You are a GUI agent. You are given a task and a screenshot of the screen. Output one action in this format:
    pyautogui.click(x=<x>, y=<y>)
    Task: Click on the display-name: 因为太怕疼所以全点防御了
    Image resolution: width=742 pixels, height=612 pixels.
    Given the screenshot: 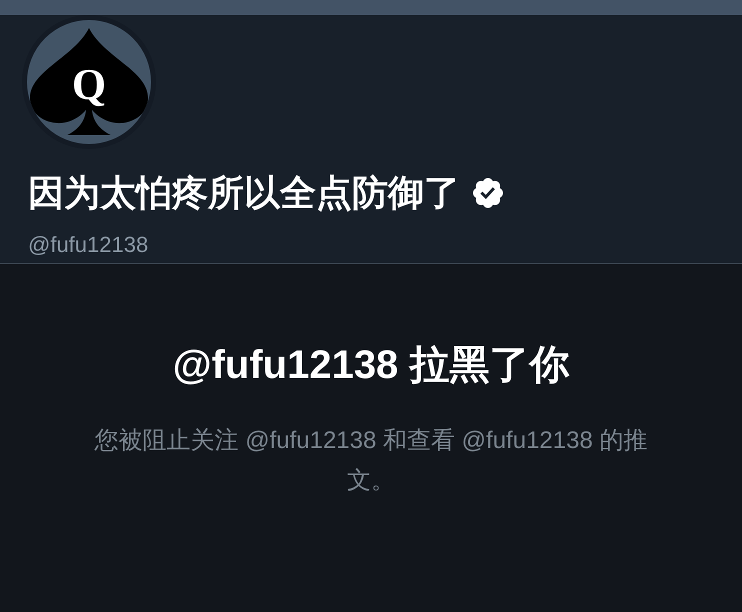 What is the action you would take?
    pyautogui.click(x=244, y=193)
    